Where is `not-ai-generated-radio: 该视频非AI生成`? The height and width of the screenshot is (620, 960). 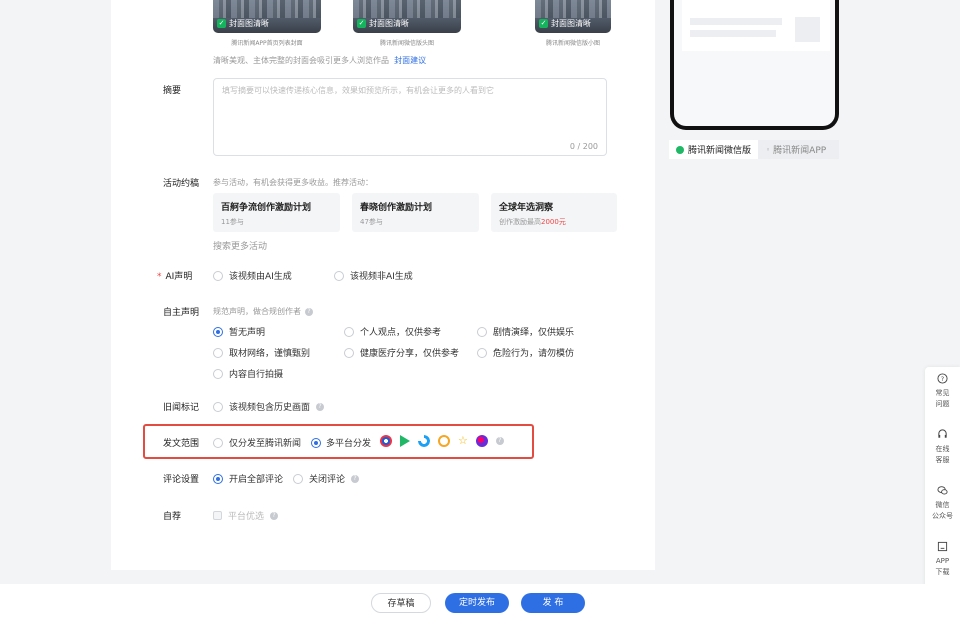
not-ai-generated-radio: 该视频非AI生成 is located at coordinates (373, 275).